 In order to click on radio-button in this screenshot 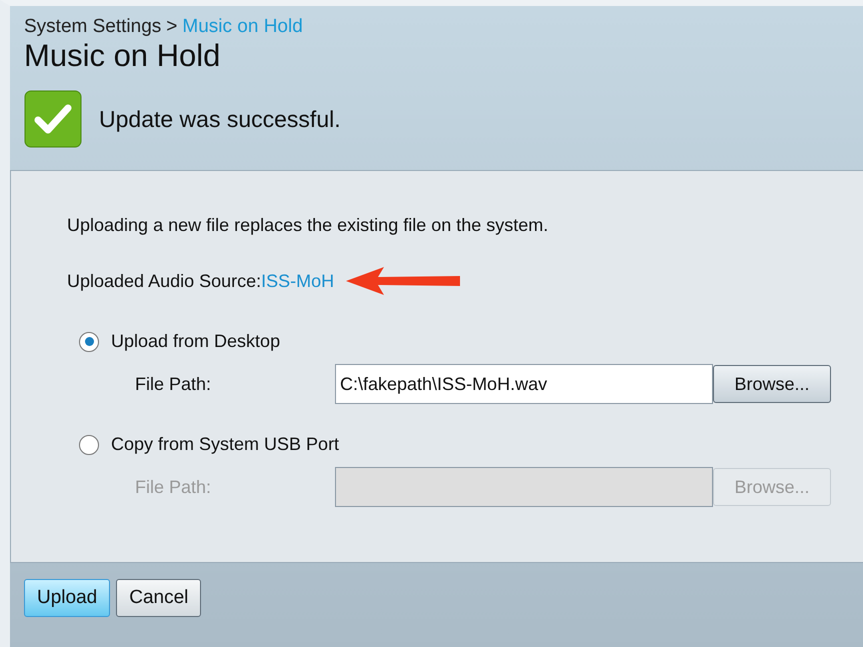, I will do `click(89, 342)`.